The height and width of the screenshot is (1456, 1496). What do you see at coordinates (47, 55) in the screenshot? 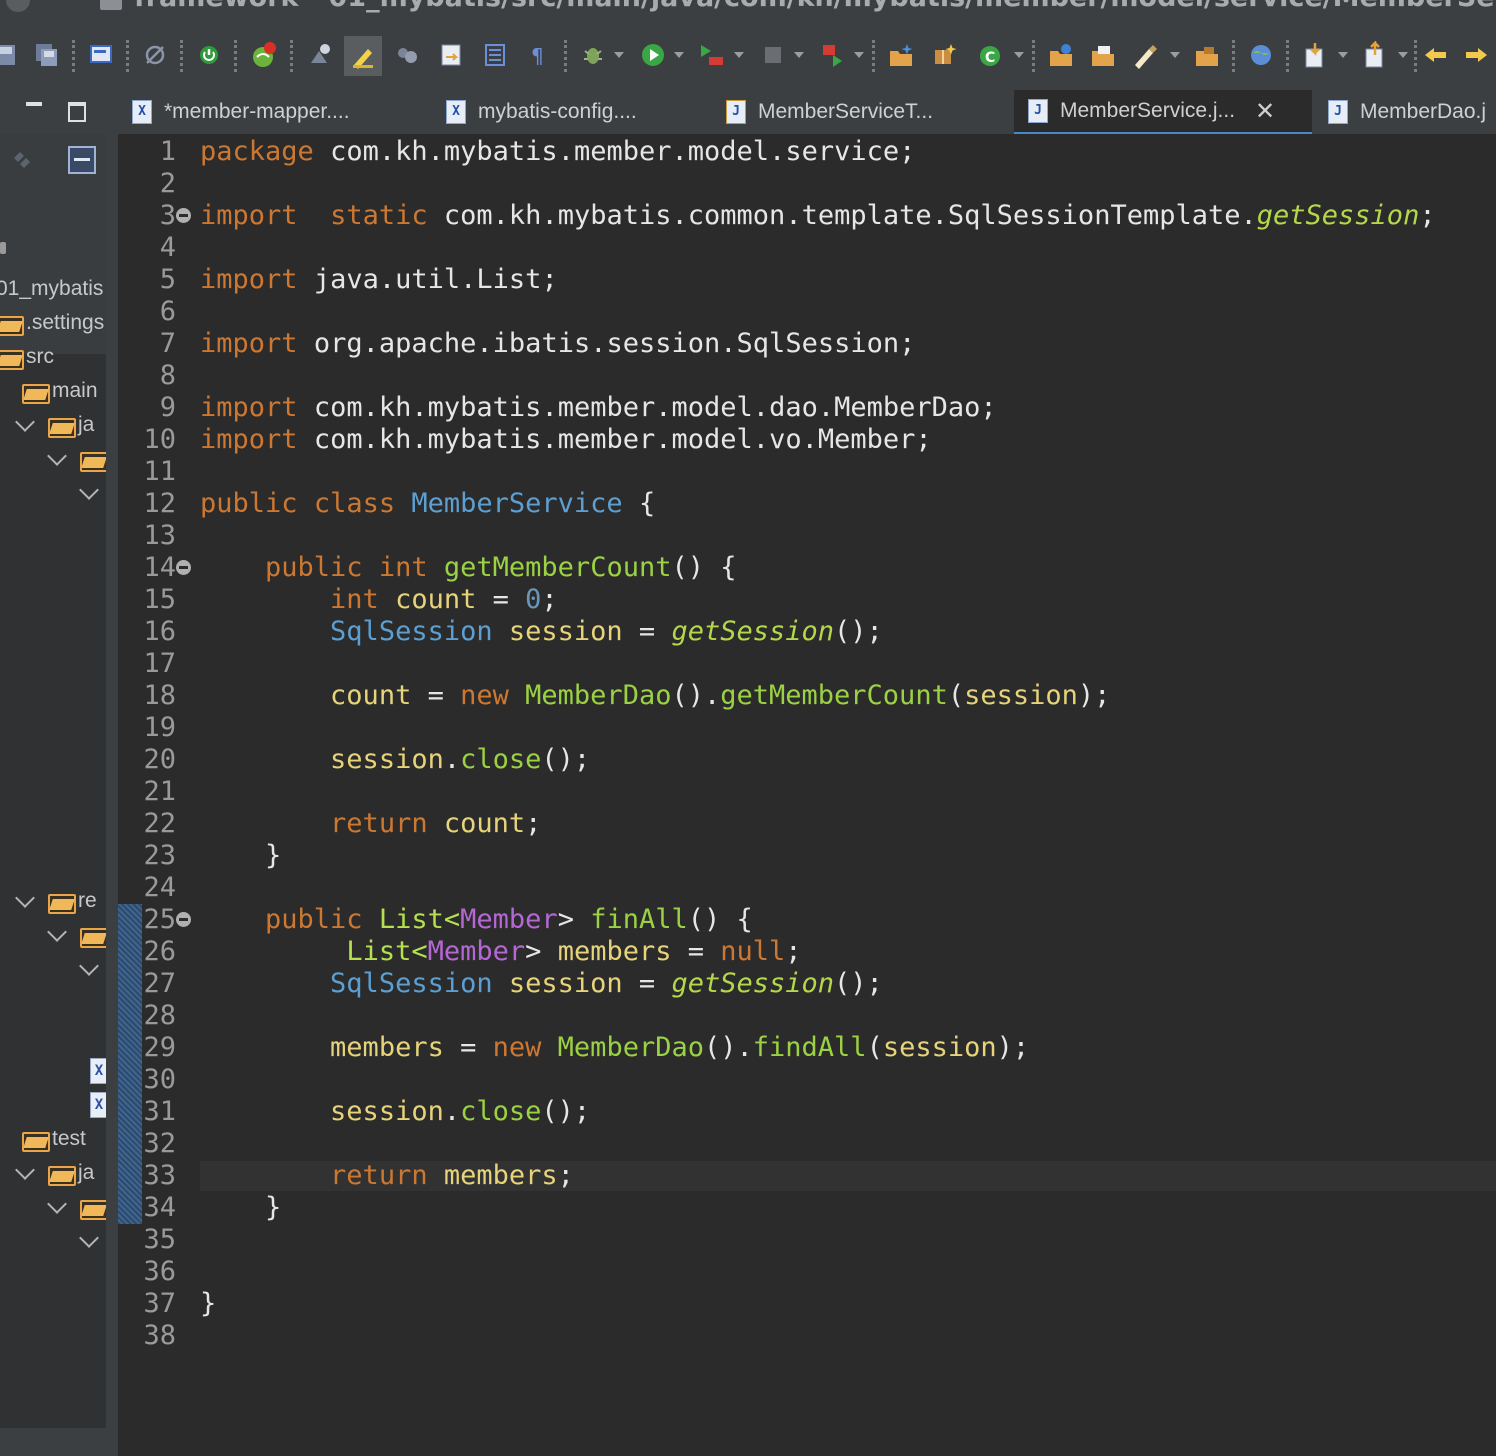
I see `save-all-icon` at bounding box center [47, 55].